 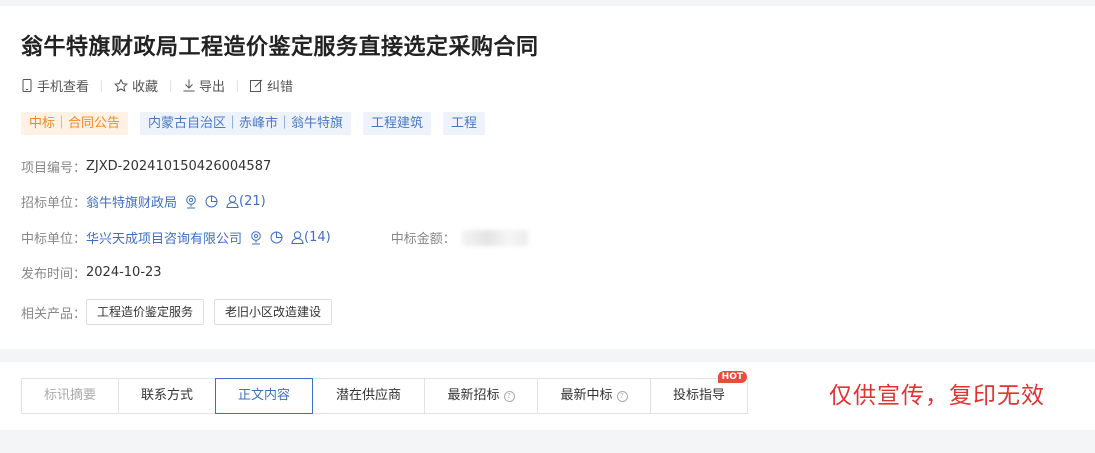 I want to click on region-tag: 内蒙古自治区｜赤峰市｜翁牛特旗, so click(x=246, y=123).